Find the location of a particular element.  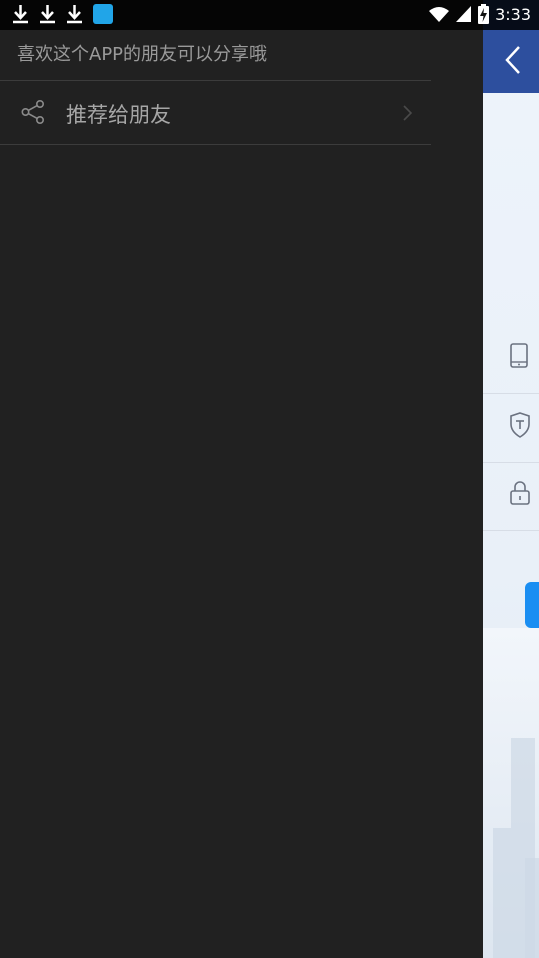

share-icon is located at coordinates (32, 111).